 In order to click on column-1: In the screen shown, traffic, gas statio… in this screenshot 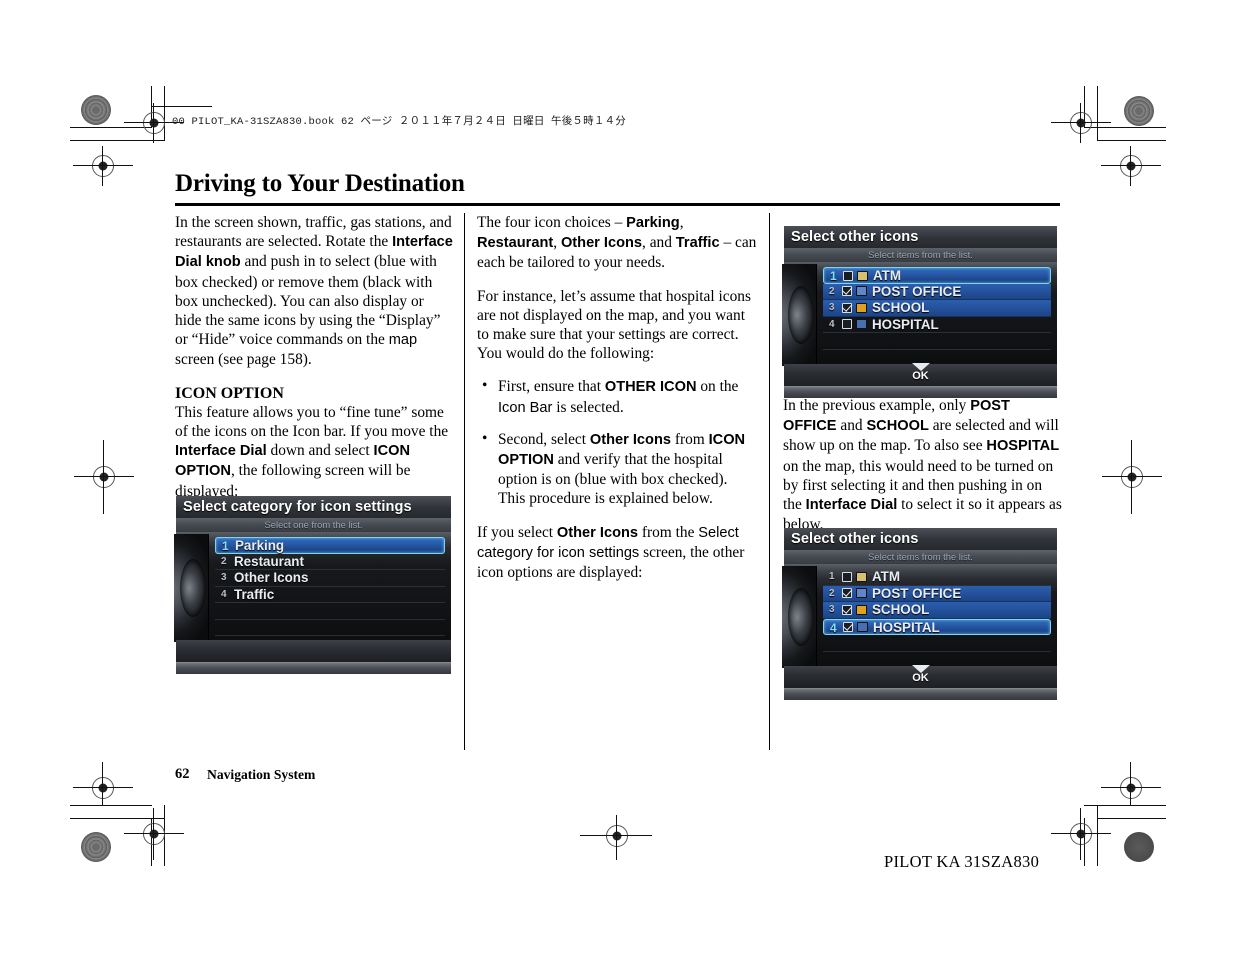, I will do `click(314, 364)`.